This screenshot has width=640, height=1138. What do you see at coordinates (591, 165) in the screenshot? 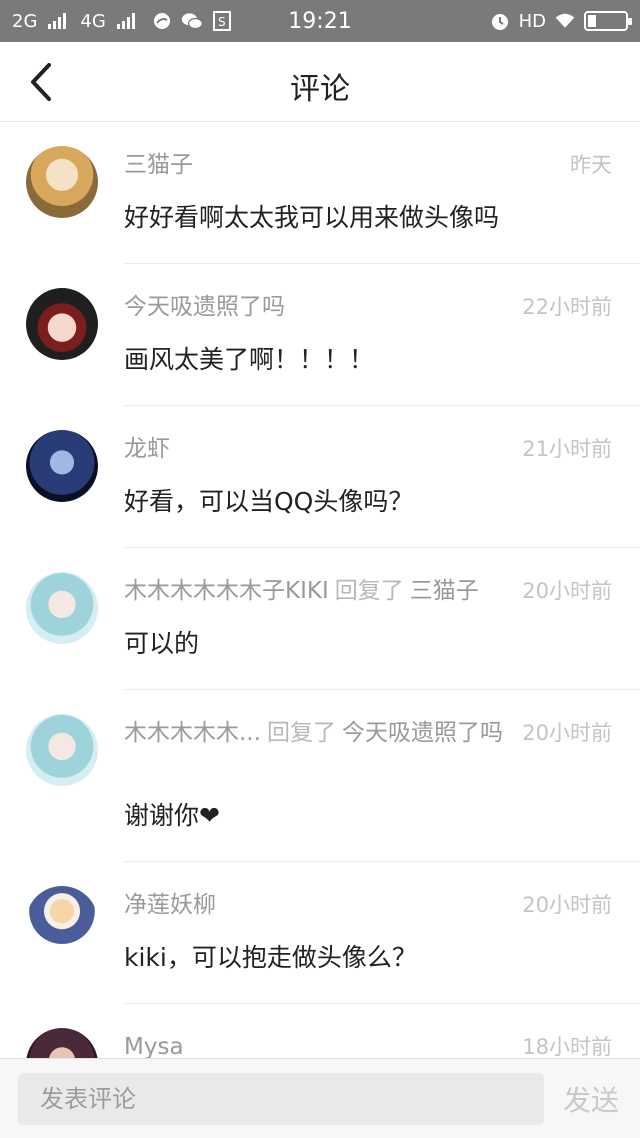
I see `comment-time: 昨天` at bounding box center [591, 165].